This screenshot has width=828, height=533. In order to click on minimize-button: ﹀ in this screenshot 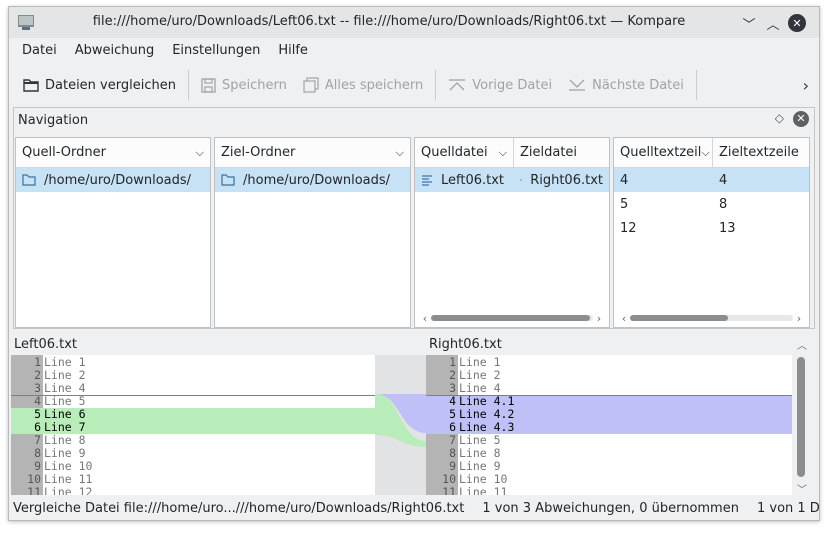, I will do `click(749, 23)`.